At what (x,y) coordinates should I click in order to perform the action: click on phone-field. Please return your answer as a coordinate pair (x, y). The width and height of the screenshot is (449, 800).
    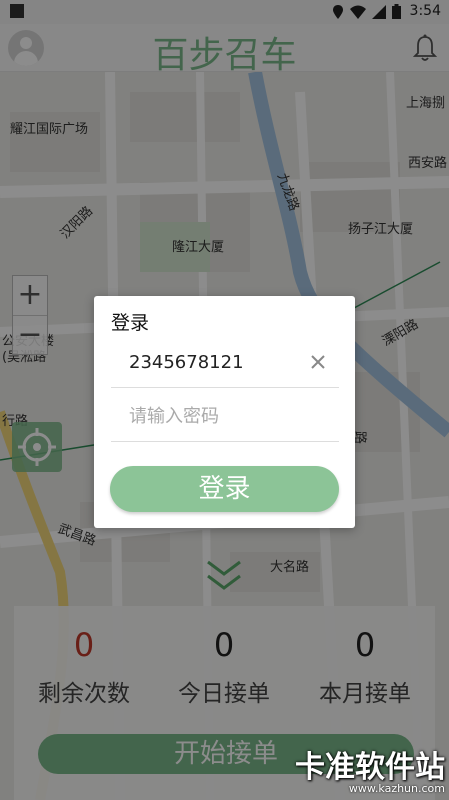
    Looking at the image, I should click on (225, 363).